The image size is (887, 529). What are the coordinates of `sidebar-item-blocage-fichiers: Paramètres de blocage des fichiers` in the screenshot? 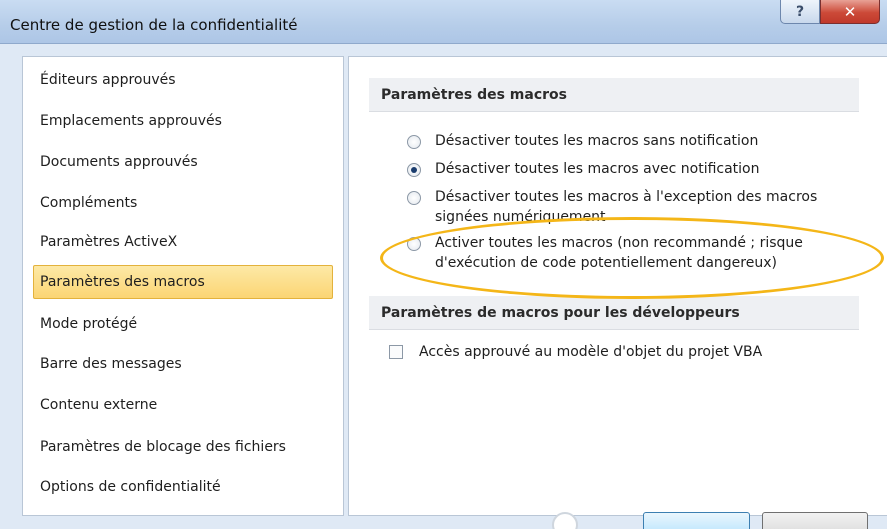 It's located at (183, 447).